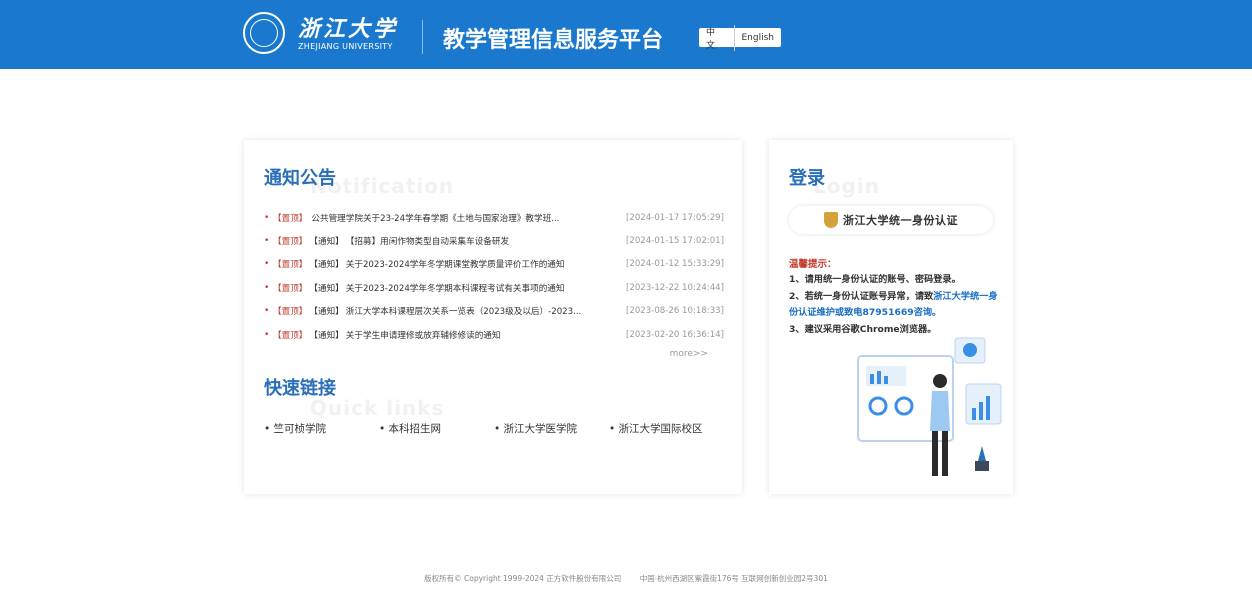  What do you see at coordinates (666, 428) in the screenshot?
I see `quick-link-international-campus: • 浙江大学国际校区` at bounding box center [666, 428].